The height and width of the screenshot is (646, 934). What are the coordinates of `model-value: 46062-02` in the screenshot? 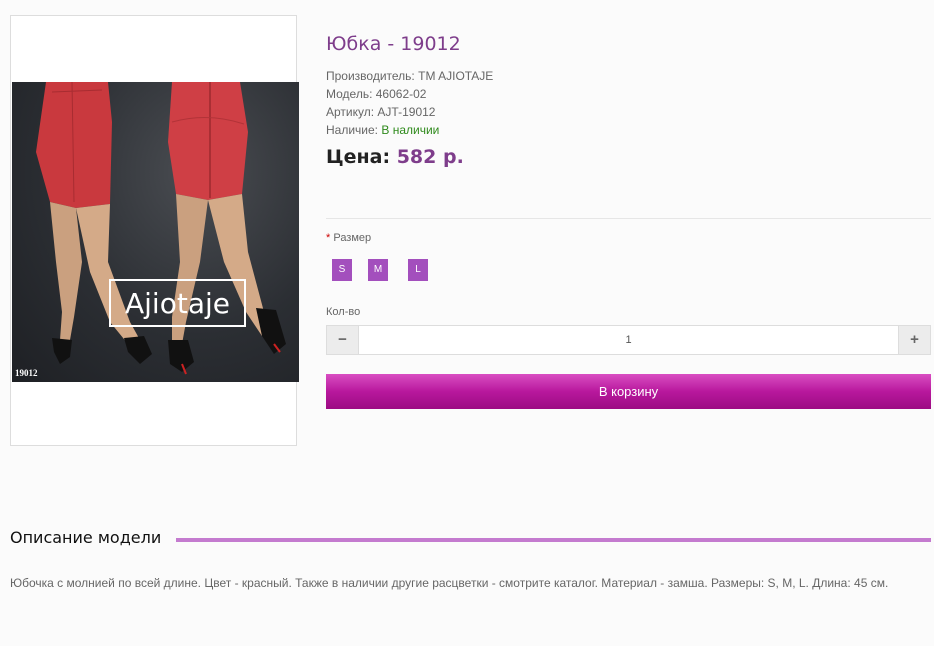 It's located at (401, 94).